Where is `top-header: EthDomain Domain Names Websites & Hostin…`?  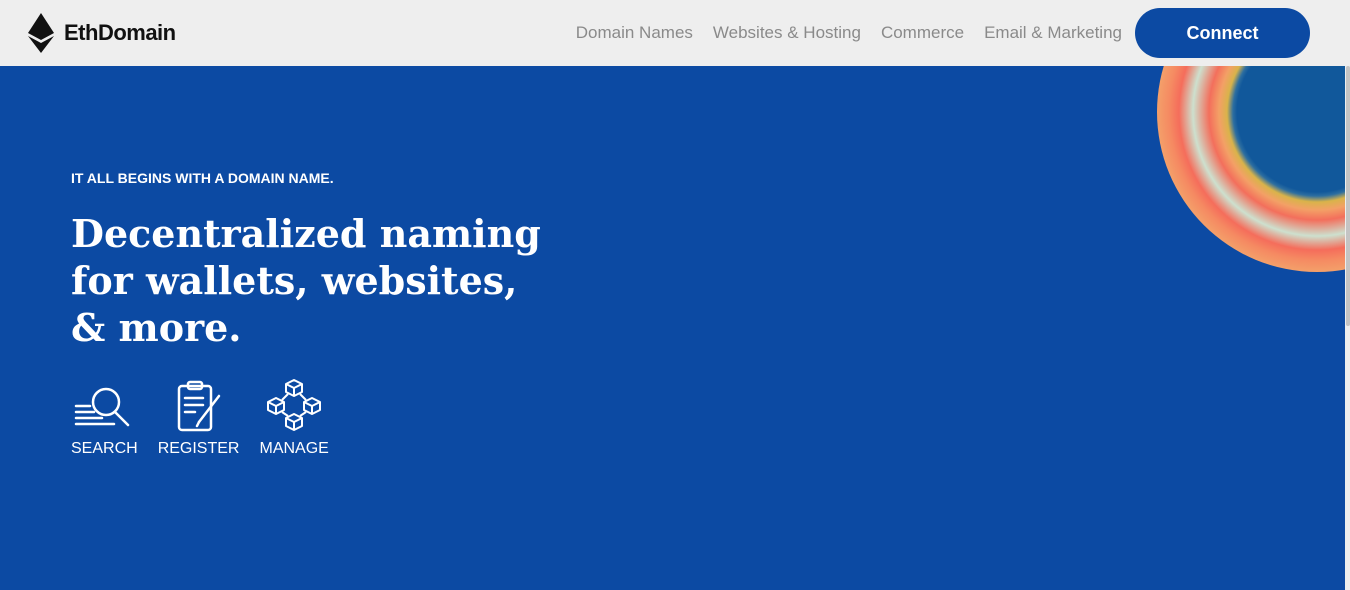
top-header: EthDomain Domain Names Websites & Hostin… is located at coordinates (675, 33).